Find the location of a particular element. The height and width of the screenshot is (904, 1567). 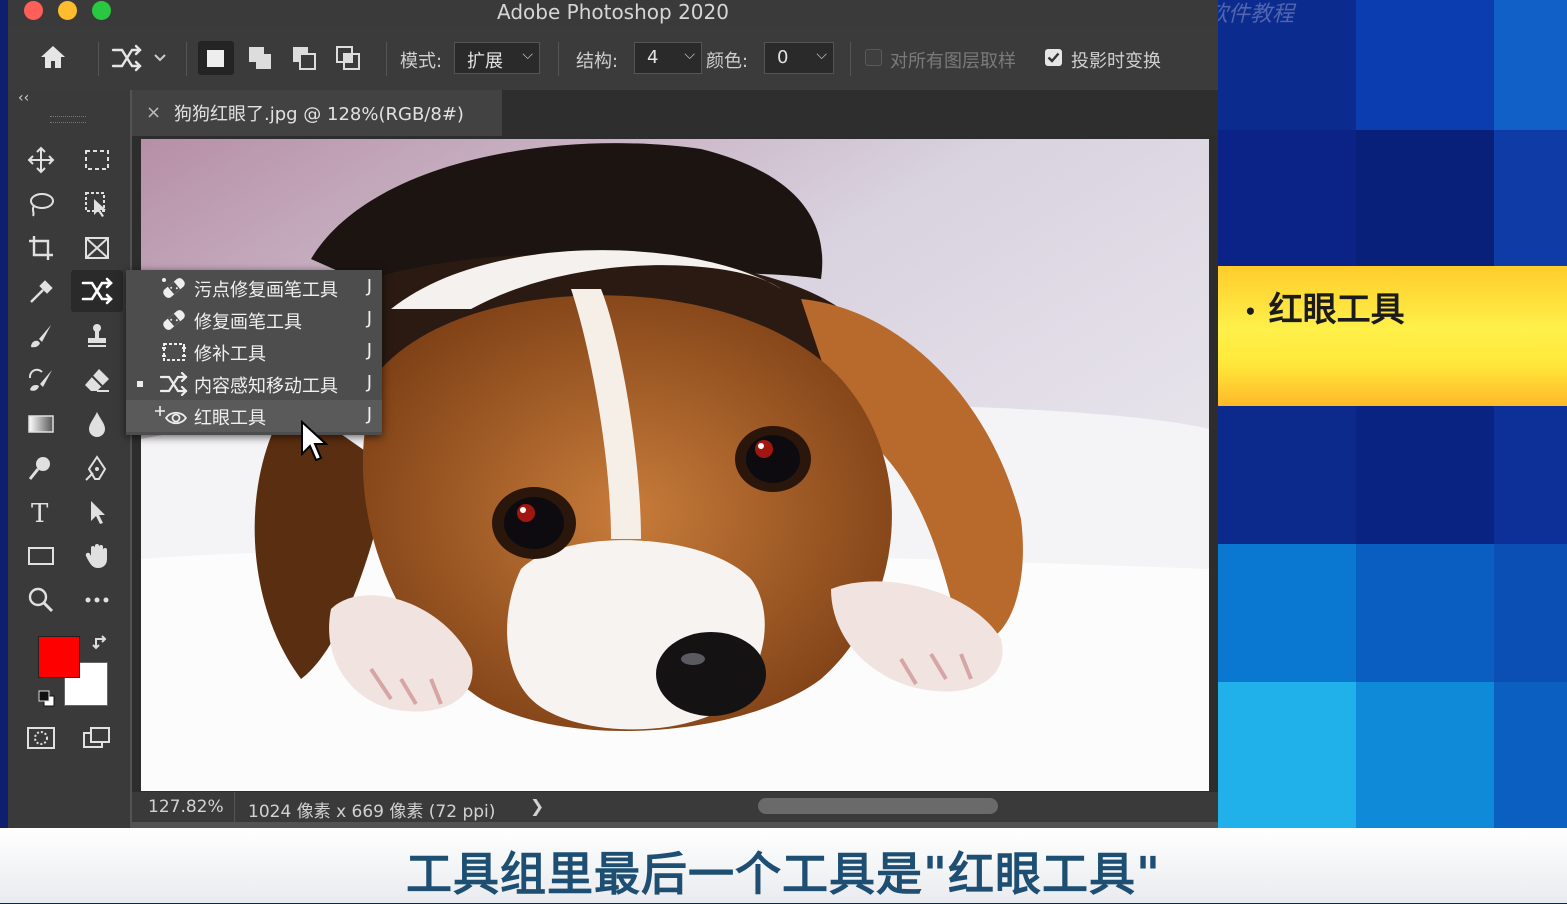

rectangle-tool-icon is located at coordinates (41, 556).